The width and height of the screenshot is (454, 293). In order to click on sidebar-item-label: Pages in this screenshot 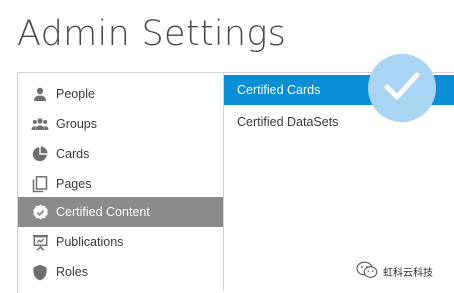, I will do `click(74, 184)`.